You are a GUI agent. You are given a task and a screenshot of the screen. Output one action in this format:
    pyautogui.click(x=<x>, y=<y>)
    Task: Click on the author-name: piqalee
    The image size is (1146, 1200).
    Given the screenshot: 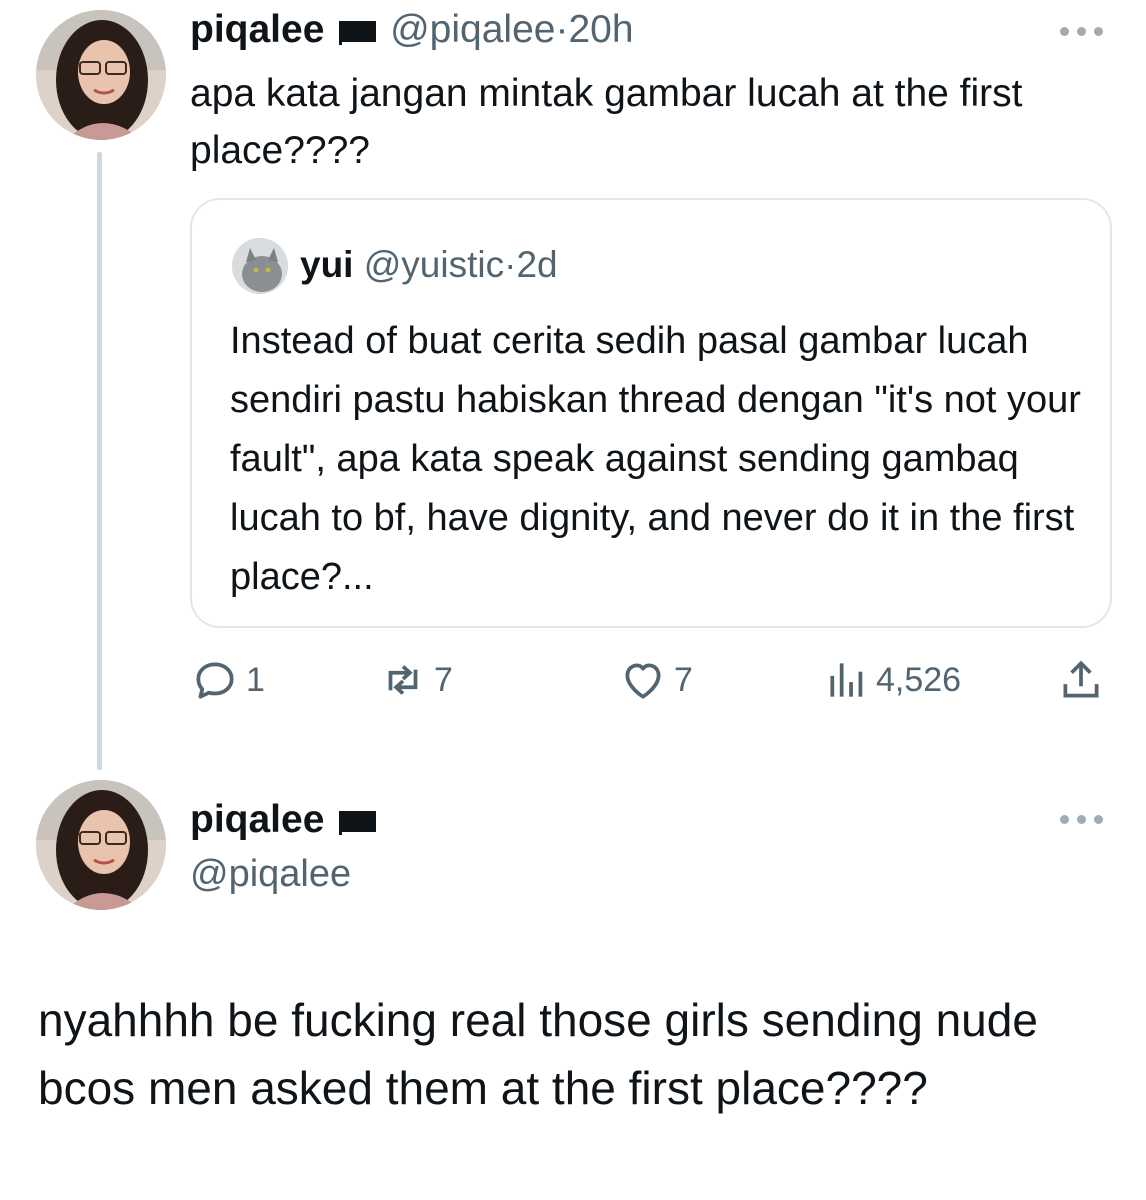 What is the action you would take?
    pyautogui.click(x=257, y=29)
    